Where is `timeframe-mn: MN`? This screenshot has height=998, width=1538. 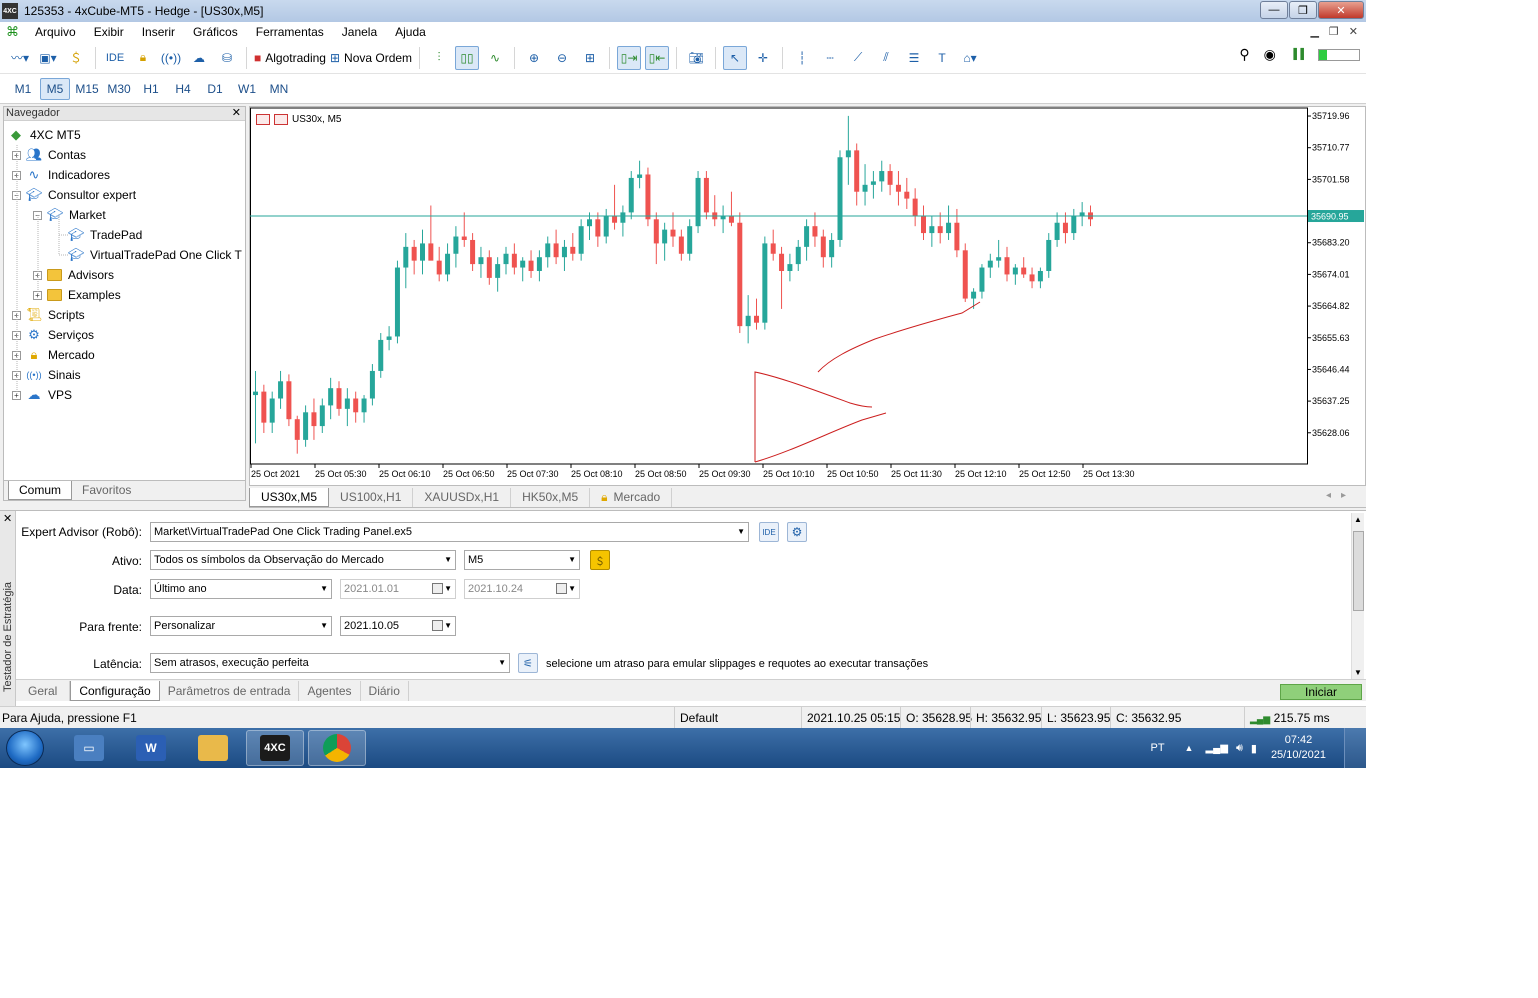 timeframe-mn: MN is located at coordinates (279, 89).